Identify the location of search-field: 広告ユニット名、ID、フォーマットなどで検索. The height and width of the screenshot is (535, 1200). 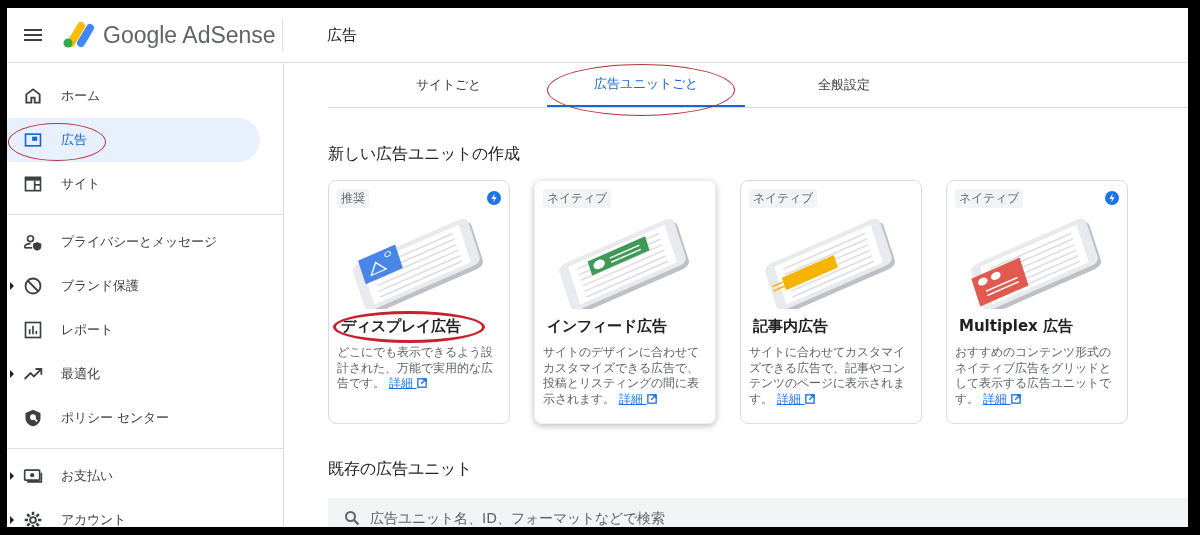
(758, 512).